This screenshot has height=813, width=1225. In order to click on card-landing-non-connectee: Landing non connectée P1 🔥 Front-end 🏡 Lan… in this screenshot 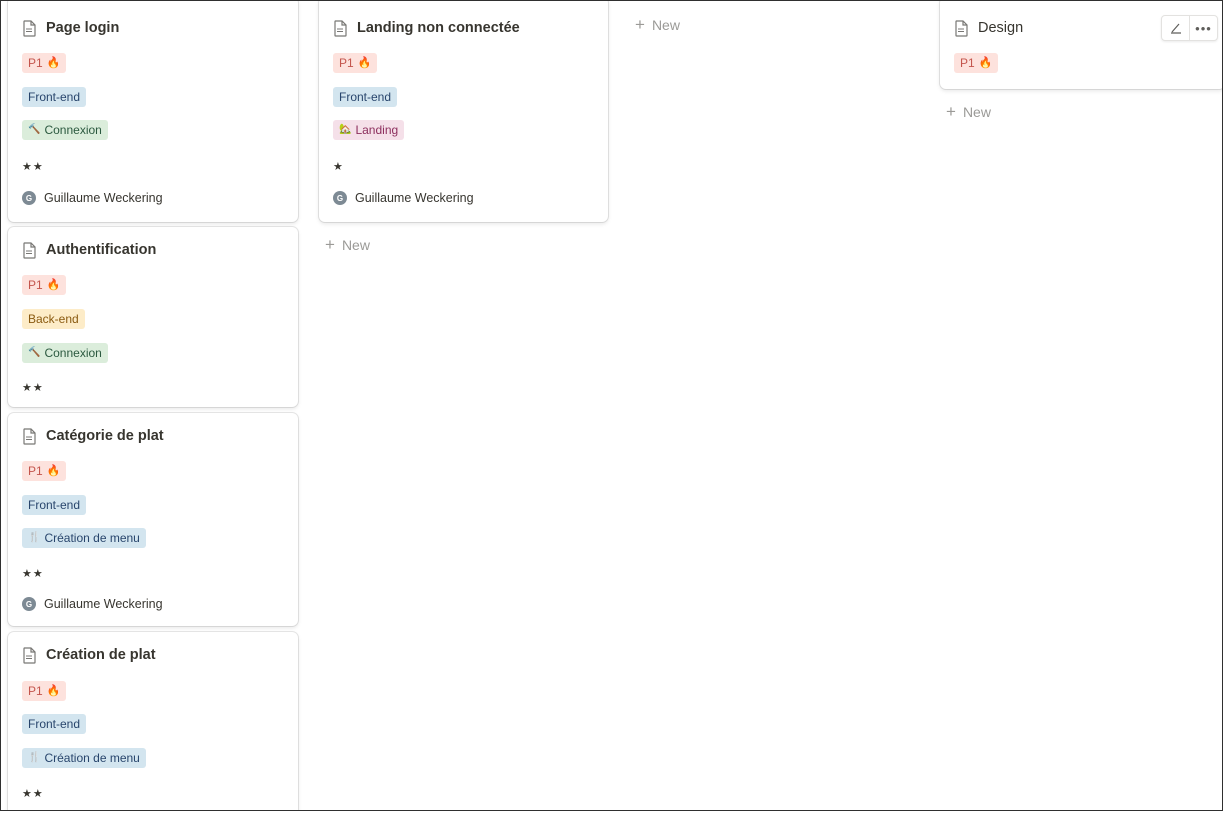, I will do `click(463, 111)`.